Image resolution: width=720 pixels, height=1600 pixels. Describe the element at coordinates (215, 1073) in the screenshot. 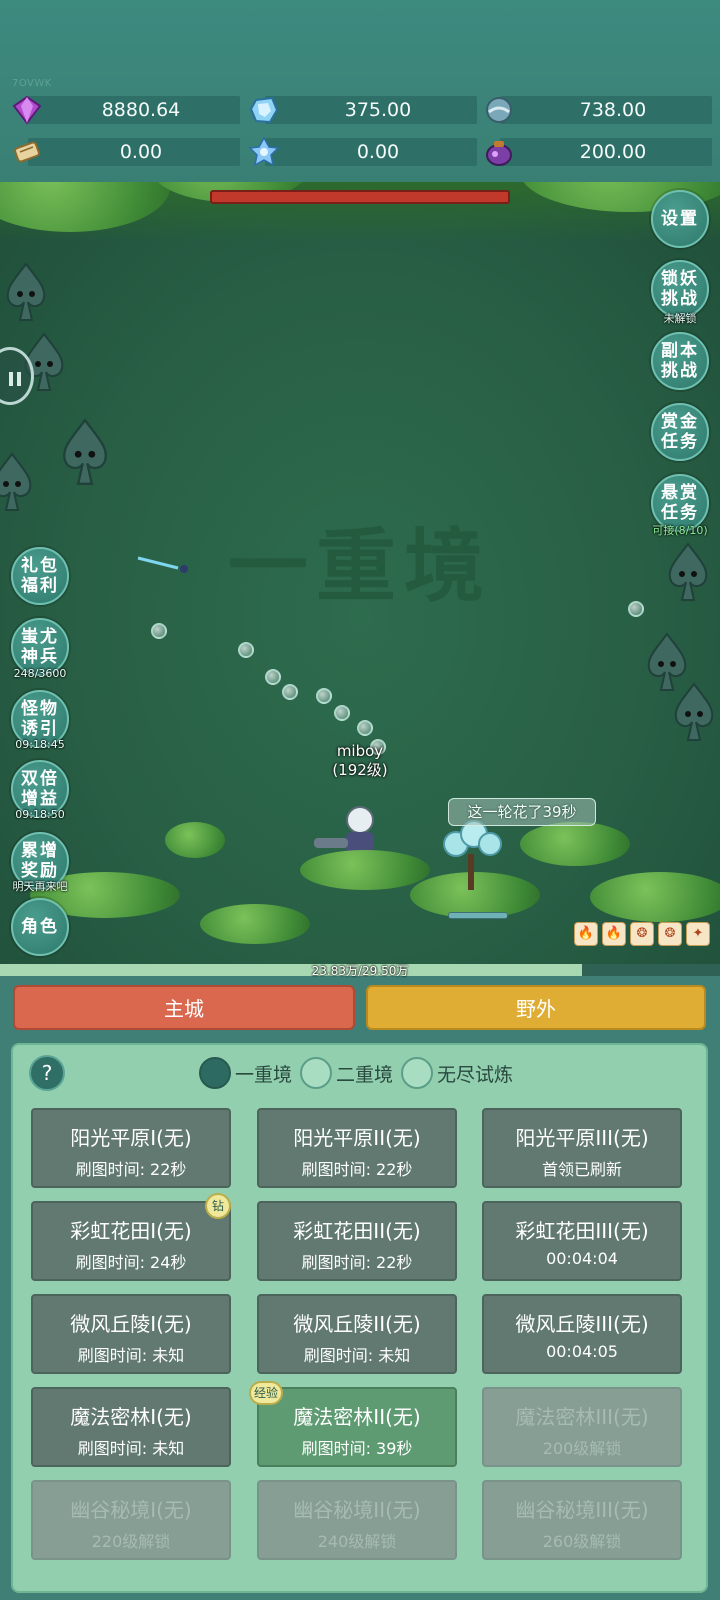

I see `radio-selected-icon` at that location.